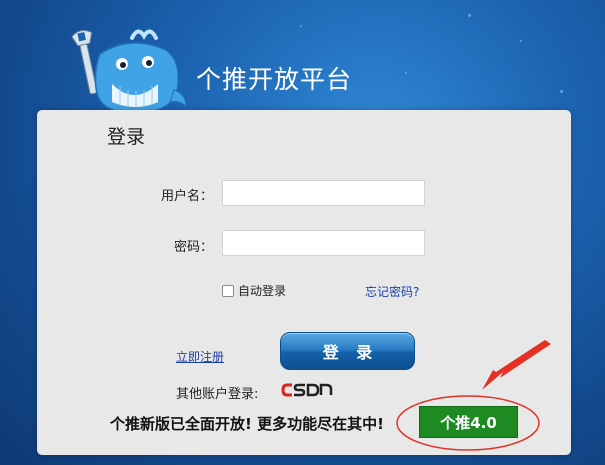  What do you see at coordinates (228, 290) in the screenshot?
I see `auto-login-checkbox` at bounding box center [228, 290].